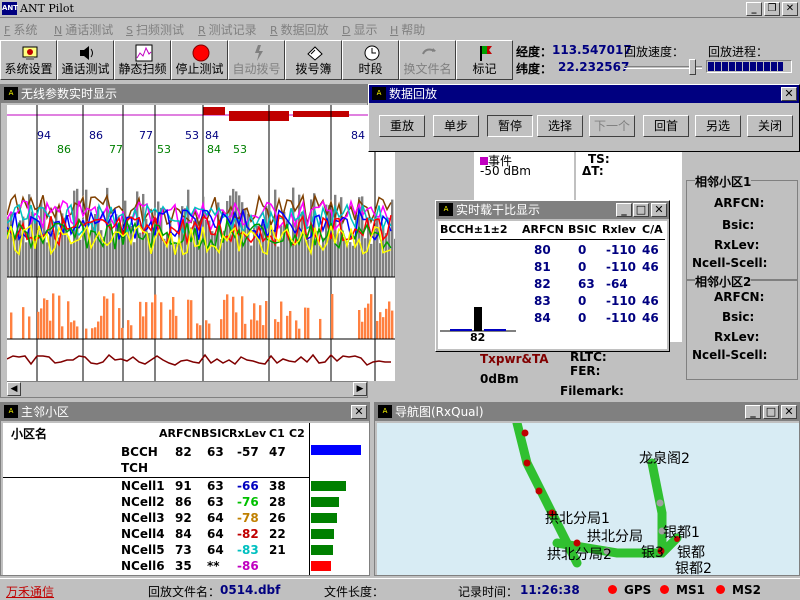 Image resolution: width=800 pixels, height=600 pixels. I want to click on file-label: 回放文件名：, so click(184, 592).